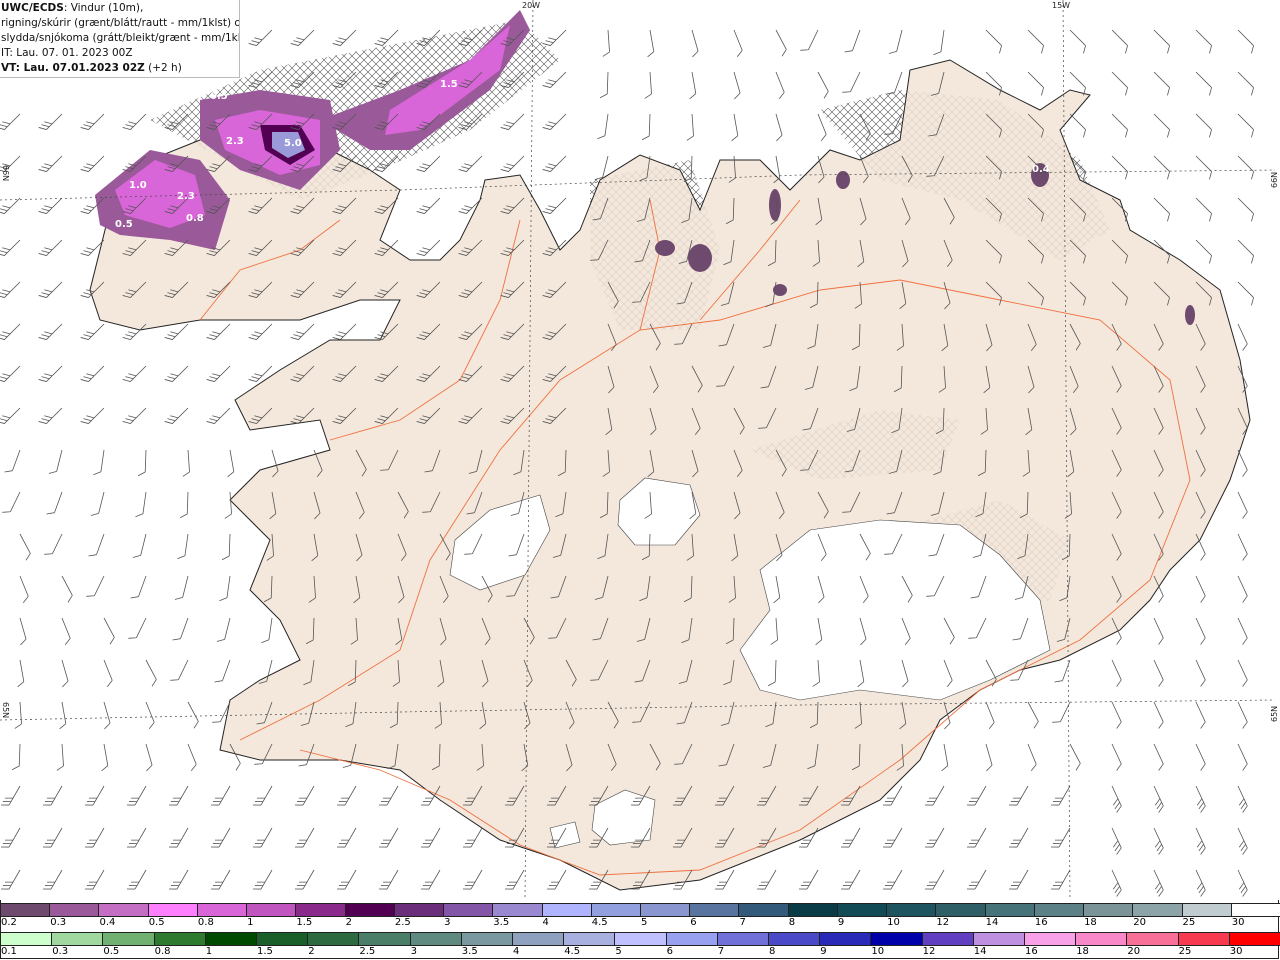 The image size is (1280, 960). What do you see at coordinates (669, 951) in the screenshot?
I see `legend-tick-label: 6` at bounding box center [669, 951].